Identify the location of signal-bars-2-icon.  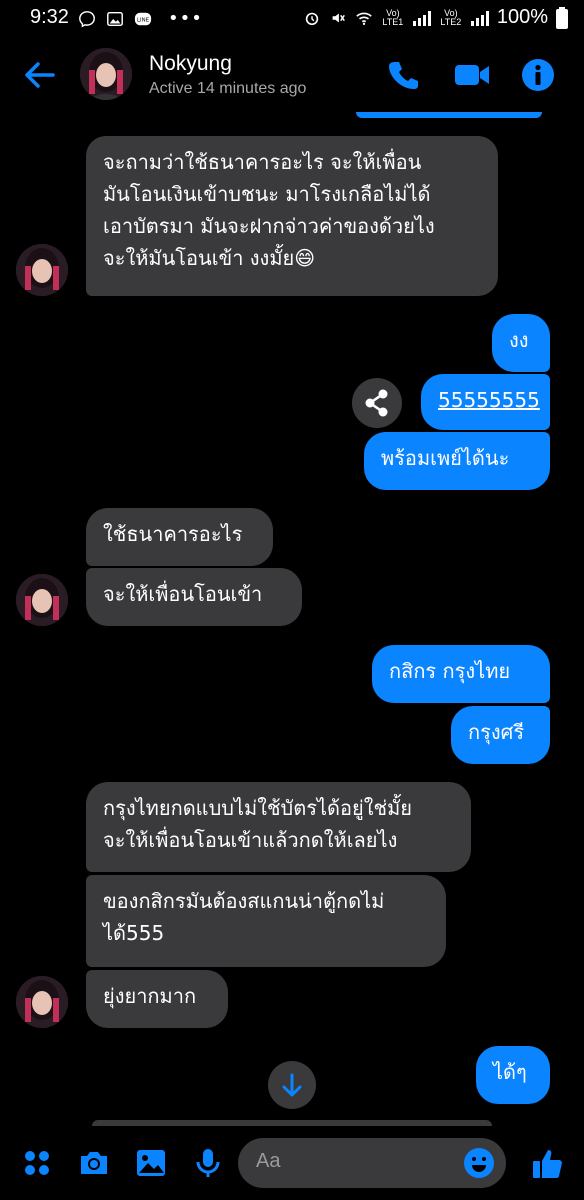
(479, 18).